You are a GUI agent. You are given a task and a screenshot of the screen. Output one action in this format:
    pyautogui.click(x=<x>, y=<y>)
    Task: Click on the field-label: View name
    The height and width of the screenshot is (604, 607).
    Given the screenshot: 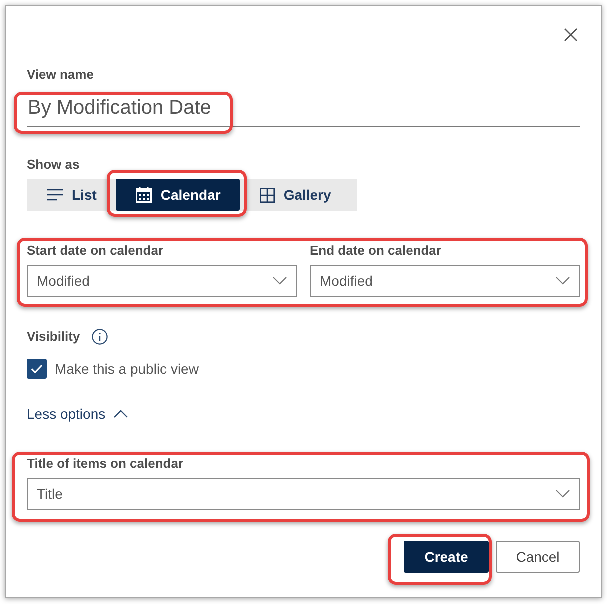 What is the action you would take?
    pyautogui.click(x=61, y=75)
    